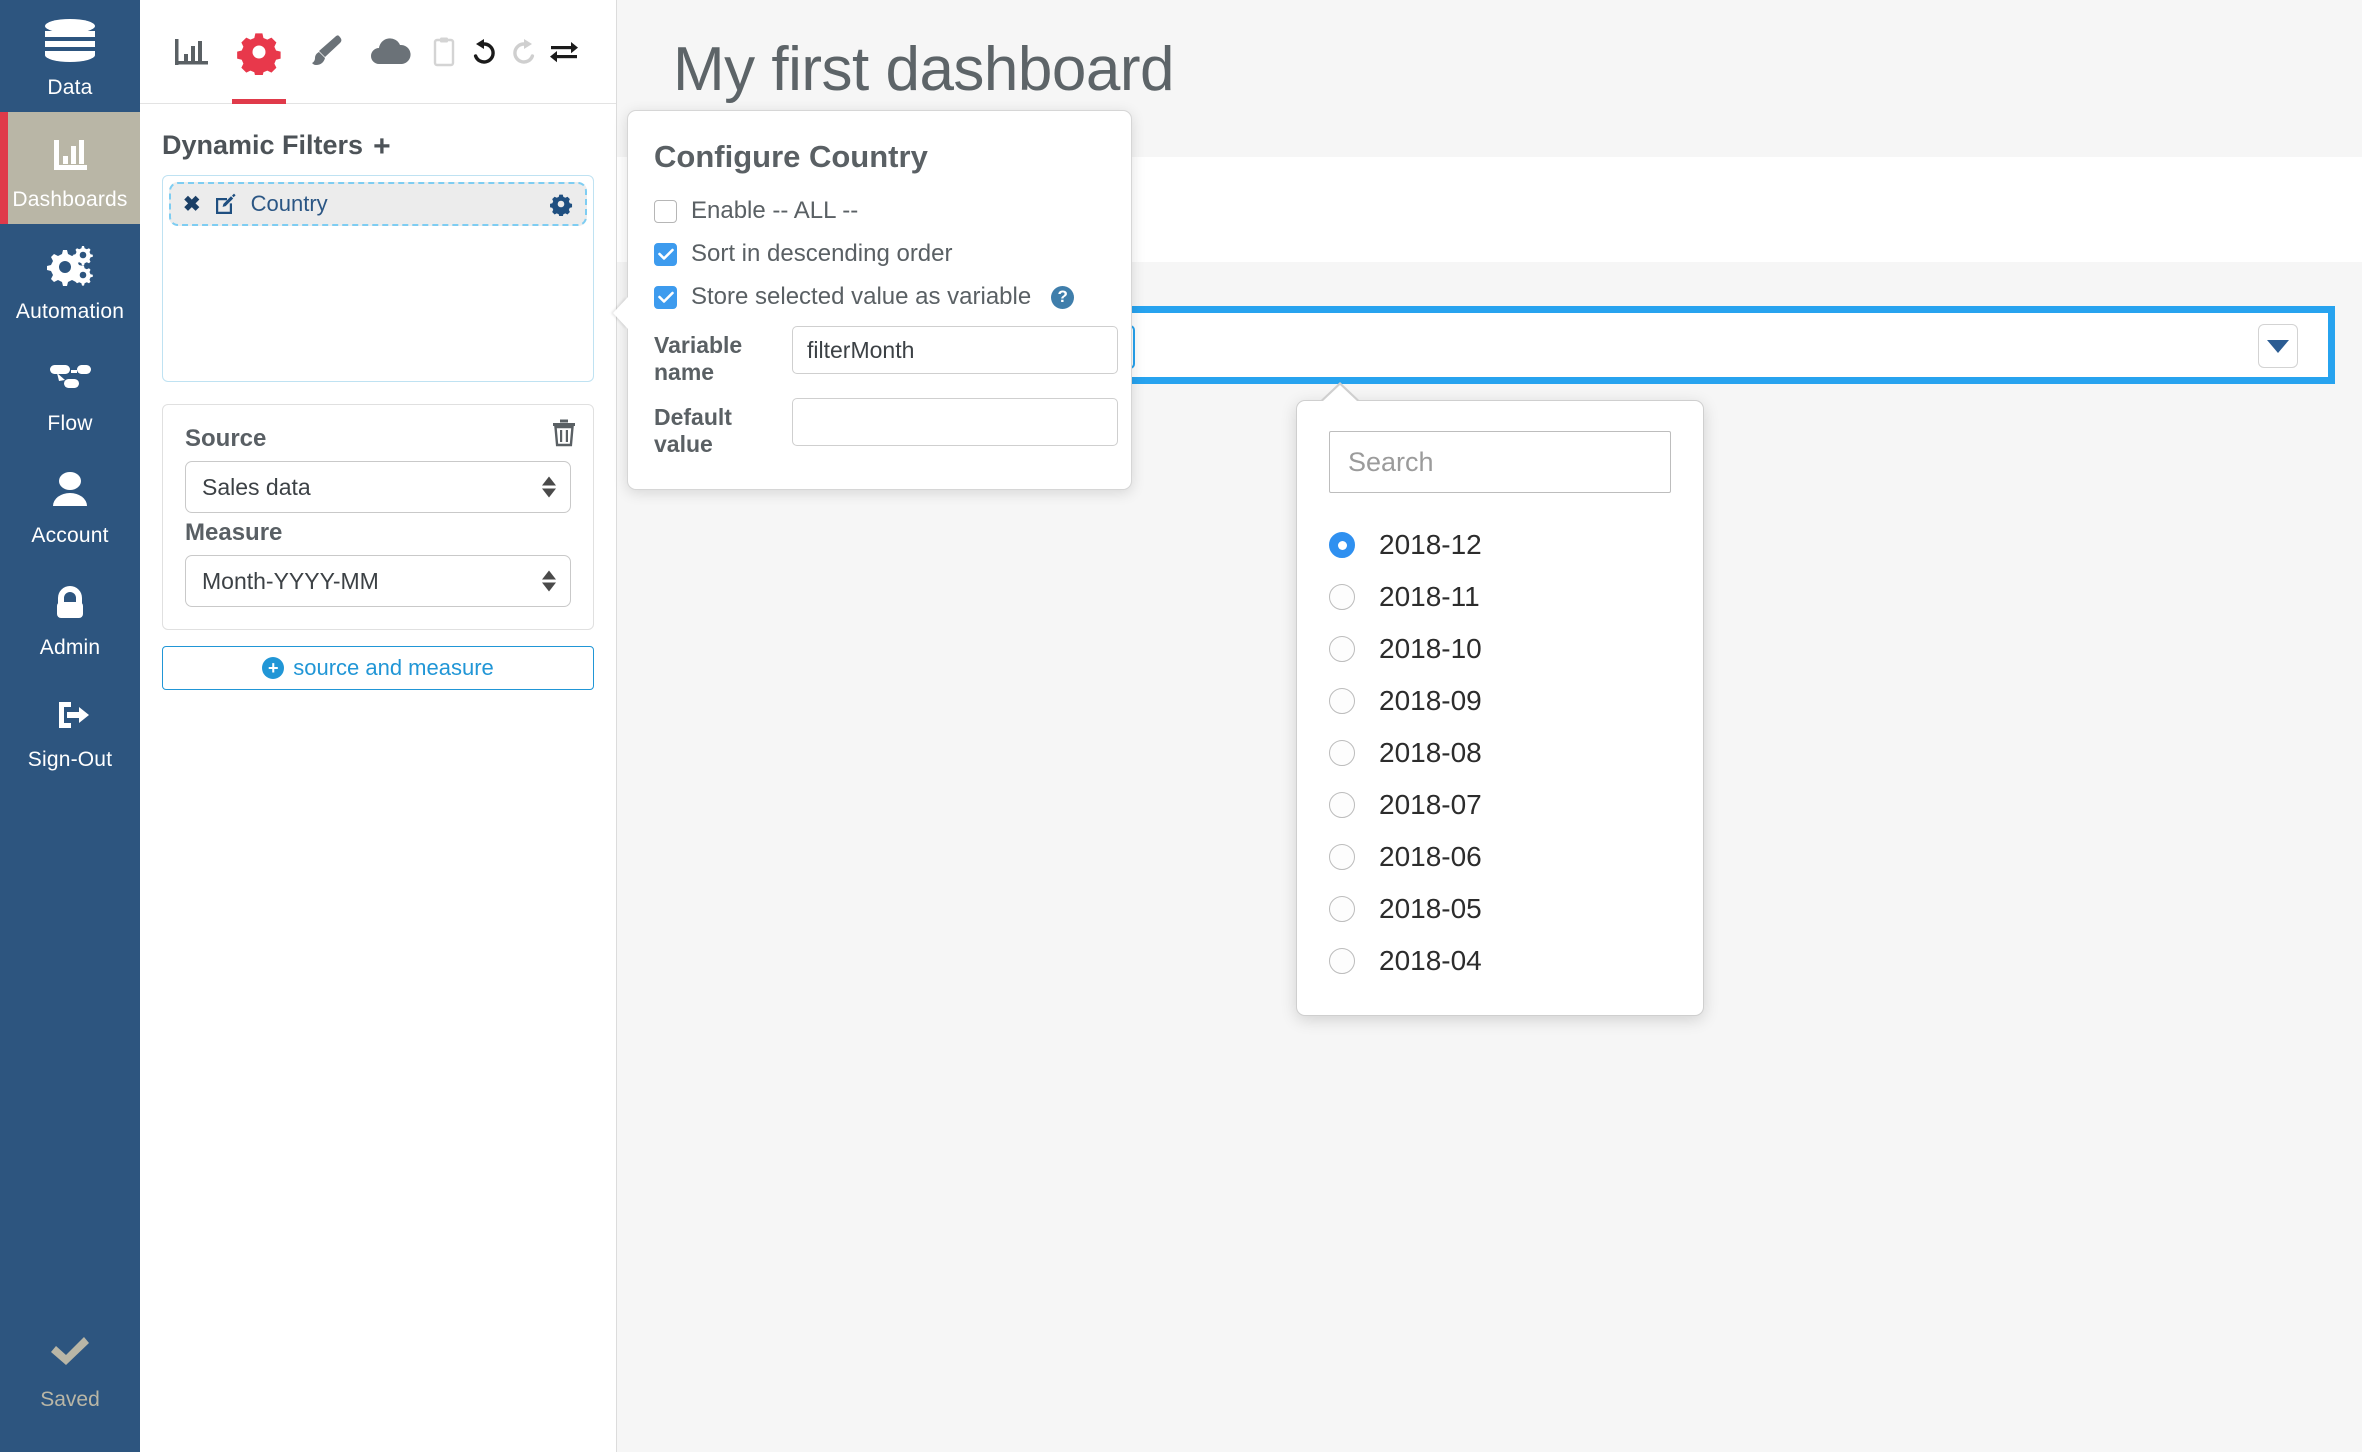  I want to click on undo-button, so click(484, 52).